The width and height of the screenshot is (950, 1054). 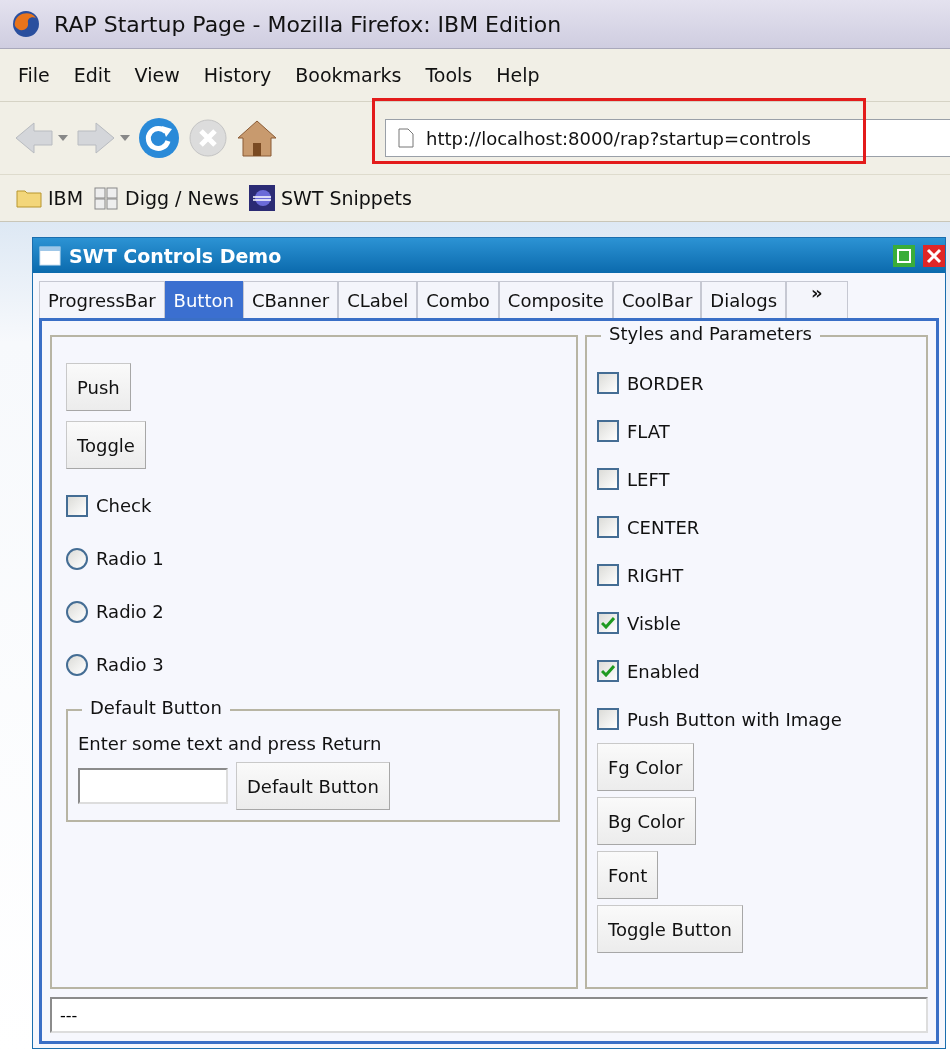 What do you see at coordinates (350, 75) in the screenshot?
I see `menu-item: Bookmarks` at bounding box center [350, 75].